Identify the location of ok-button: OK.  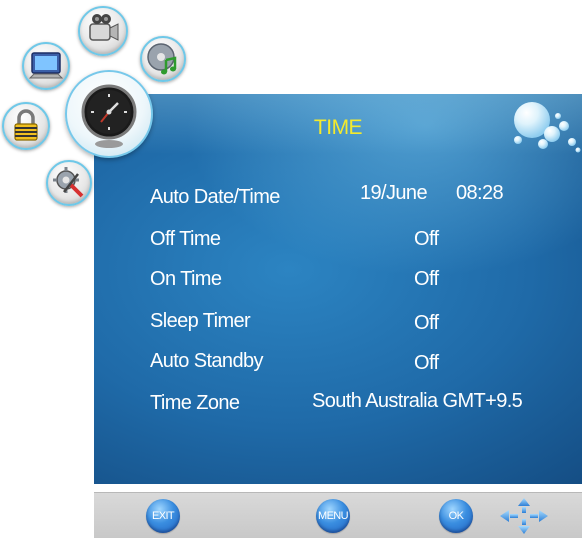
(456, 516).